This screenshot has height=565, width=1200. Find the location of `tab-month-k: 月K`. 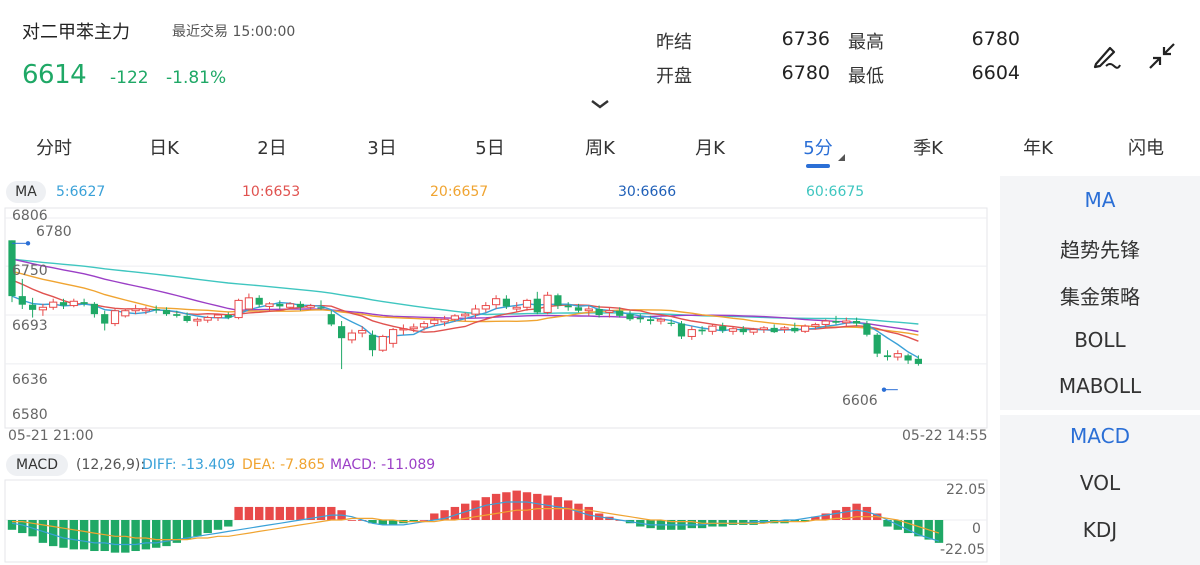

tab-month-k: 月K is located at coordinates (710, 147).